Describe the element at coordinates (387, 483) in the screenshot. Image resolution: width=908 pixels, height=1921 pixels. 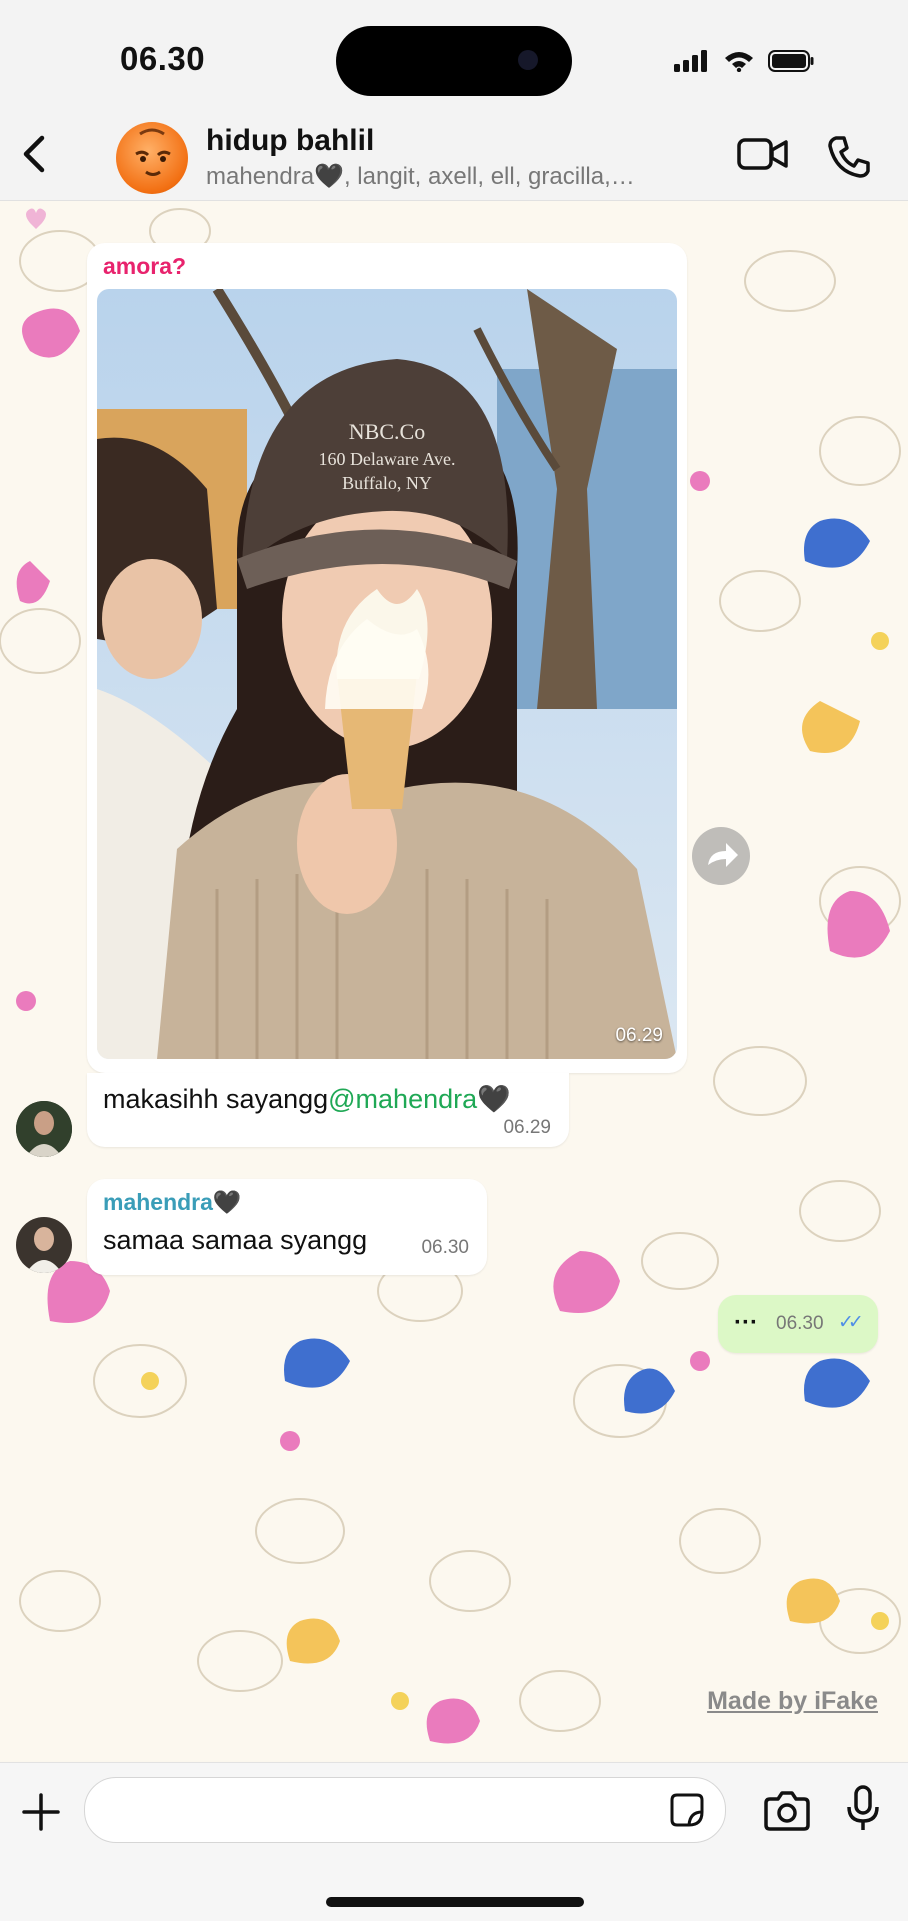
I see `svg-text: Buffalo, NY` at that location.